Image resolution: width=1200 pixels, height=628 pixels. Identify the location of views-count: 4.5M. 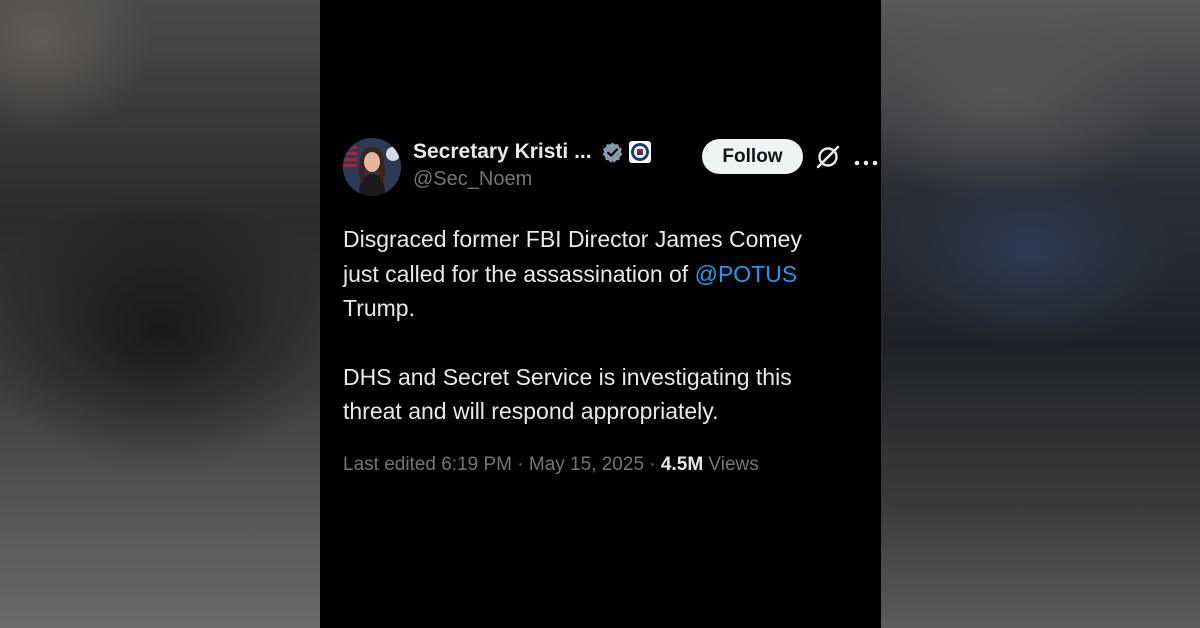
(682, 464).